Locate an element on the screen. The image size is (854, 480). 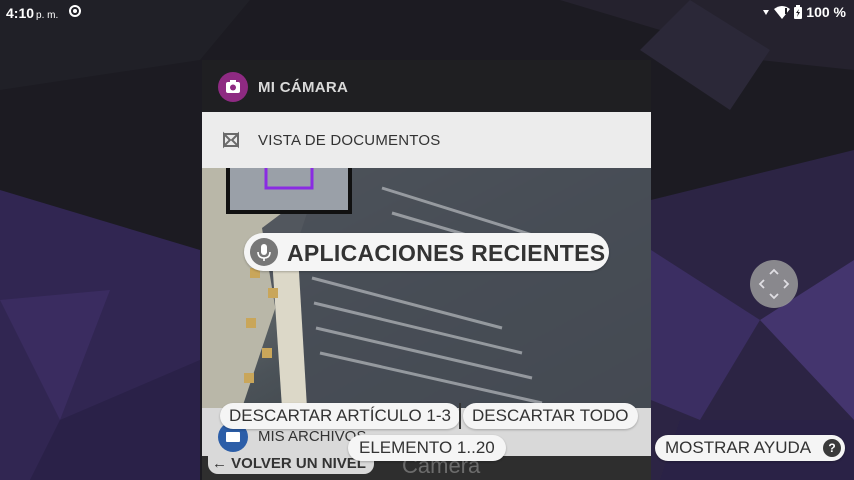
status-time-value: 4:10 is located at coordinates (20, 13).